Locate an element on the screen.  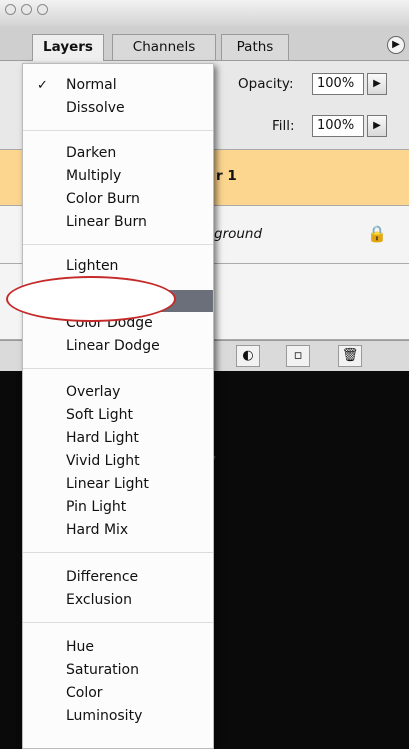
menu-item-linear-light: Linear Light is located at coordinates (107, 484).